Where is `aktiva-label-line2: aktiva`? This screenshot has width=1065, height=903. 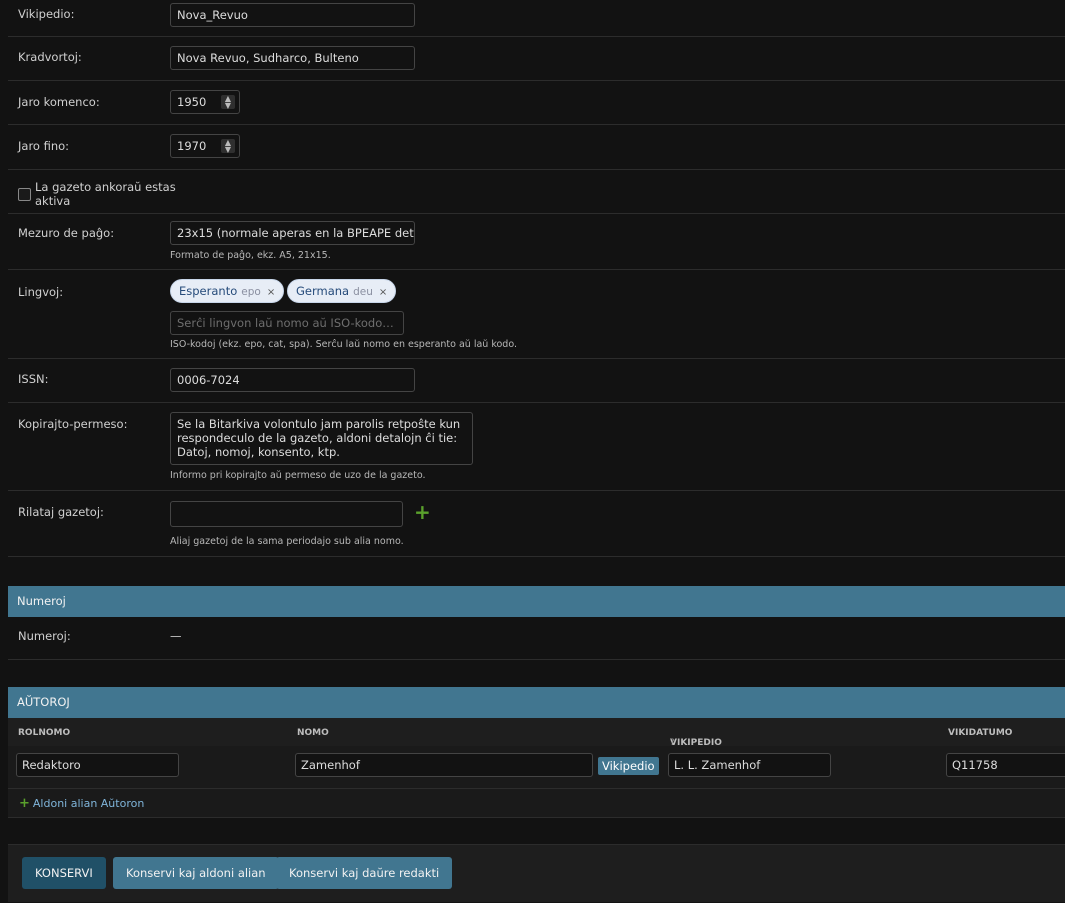 aktiva-label-line2: aktiva is located at coordinates (53, 201).